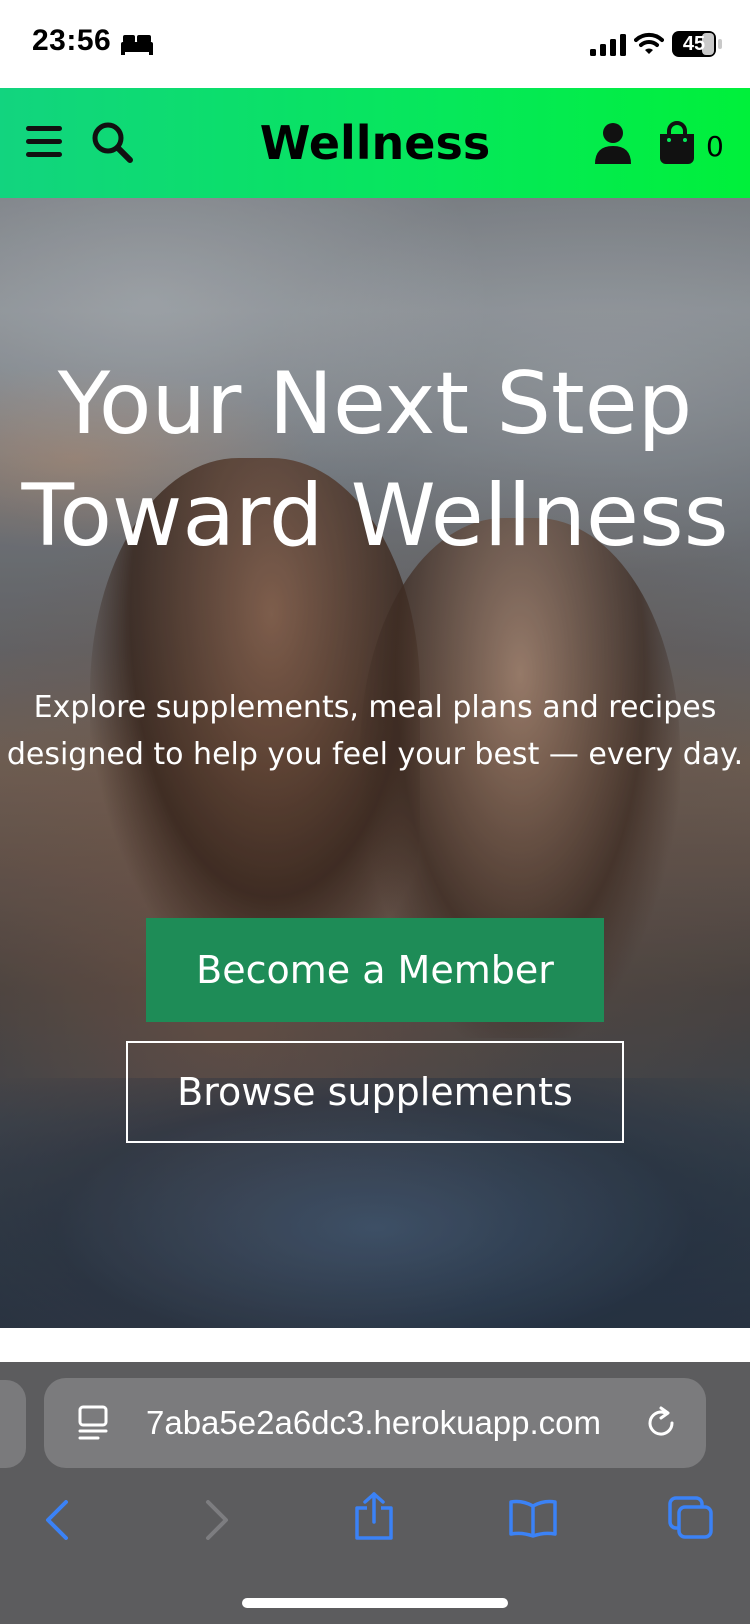 This screenshot has width=750, height=1624. I want to click on back-icon, so click(57, 1522).